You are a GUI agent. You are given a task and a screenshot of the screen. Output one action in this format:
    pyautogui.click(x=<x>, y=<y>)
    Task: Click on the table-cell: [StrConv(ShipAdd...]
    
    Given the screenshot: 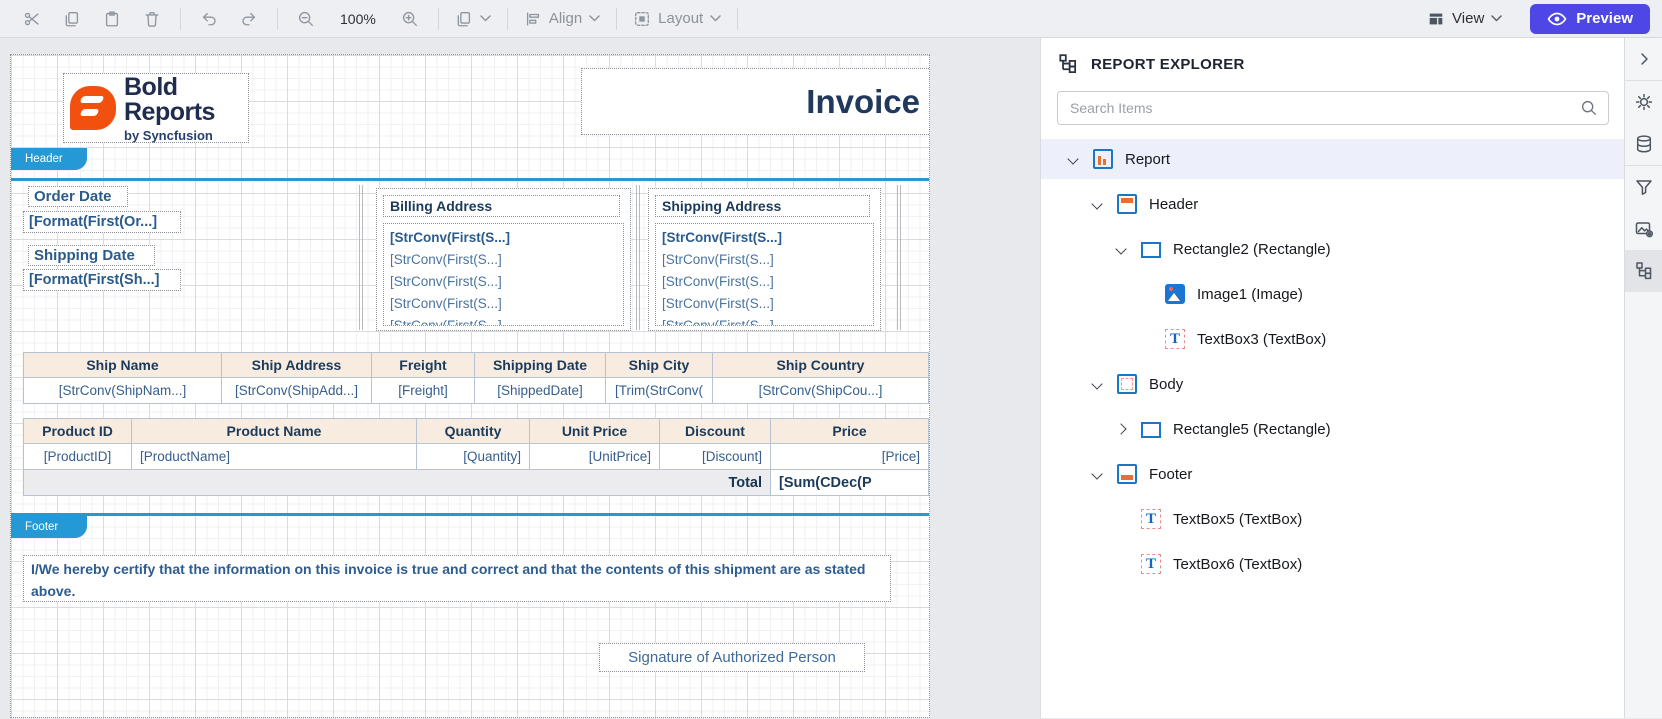 What is the action you would take?
    pyautogui.click(x=296, y=390)
    